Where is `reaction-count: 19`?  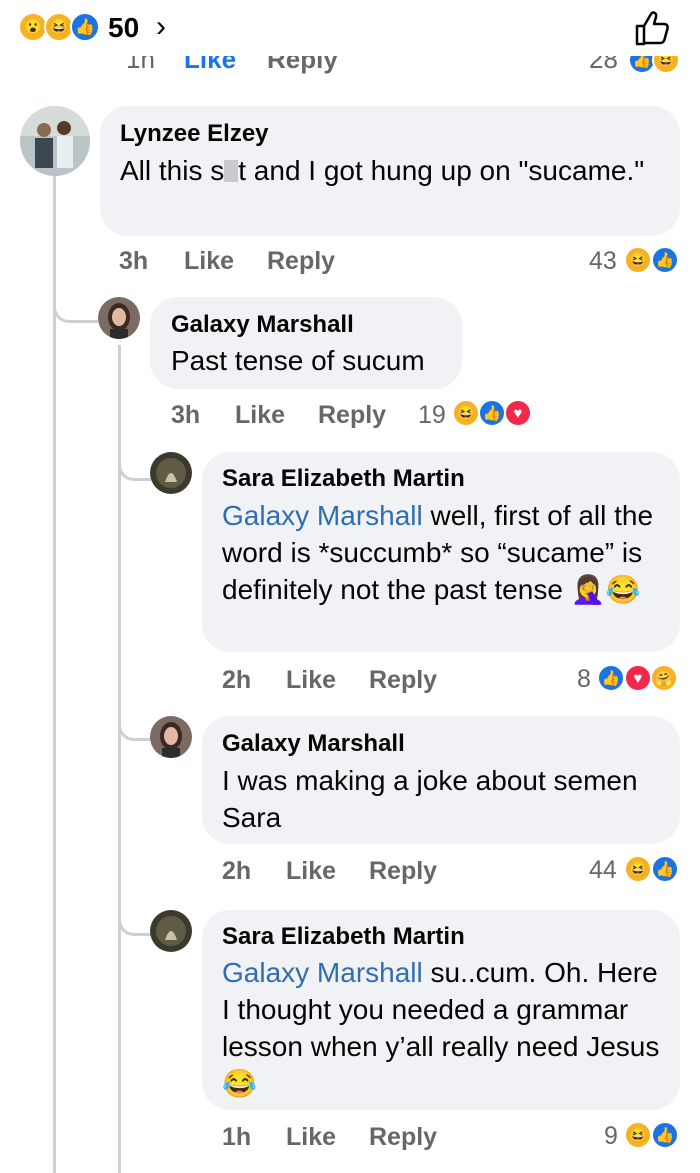
reaction-count: 19 is located at coordinates (432, 415).